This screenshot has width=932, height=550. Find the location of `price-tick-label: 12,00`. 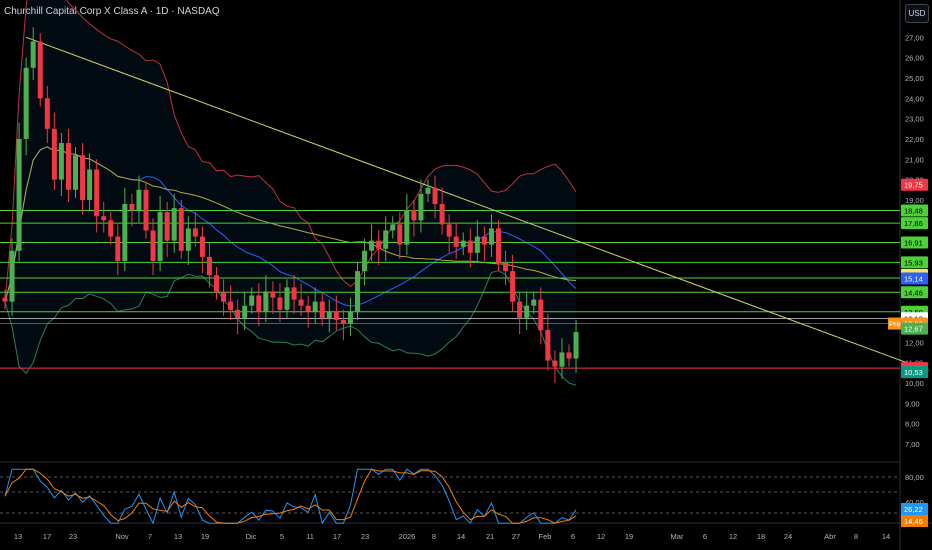

price-tick-label: 12,00 is located at coordinates (914, 342).